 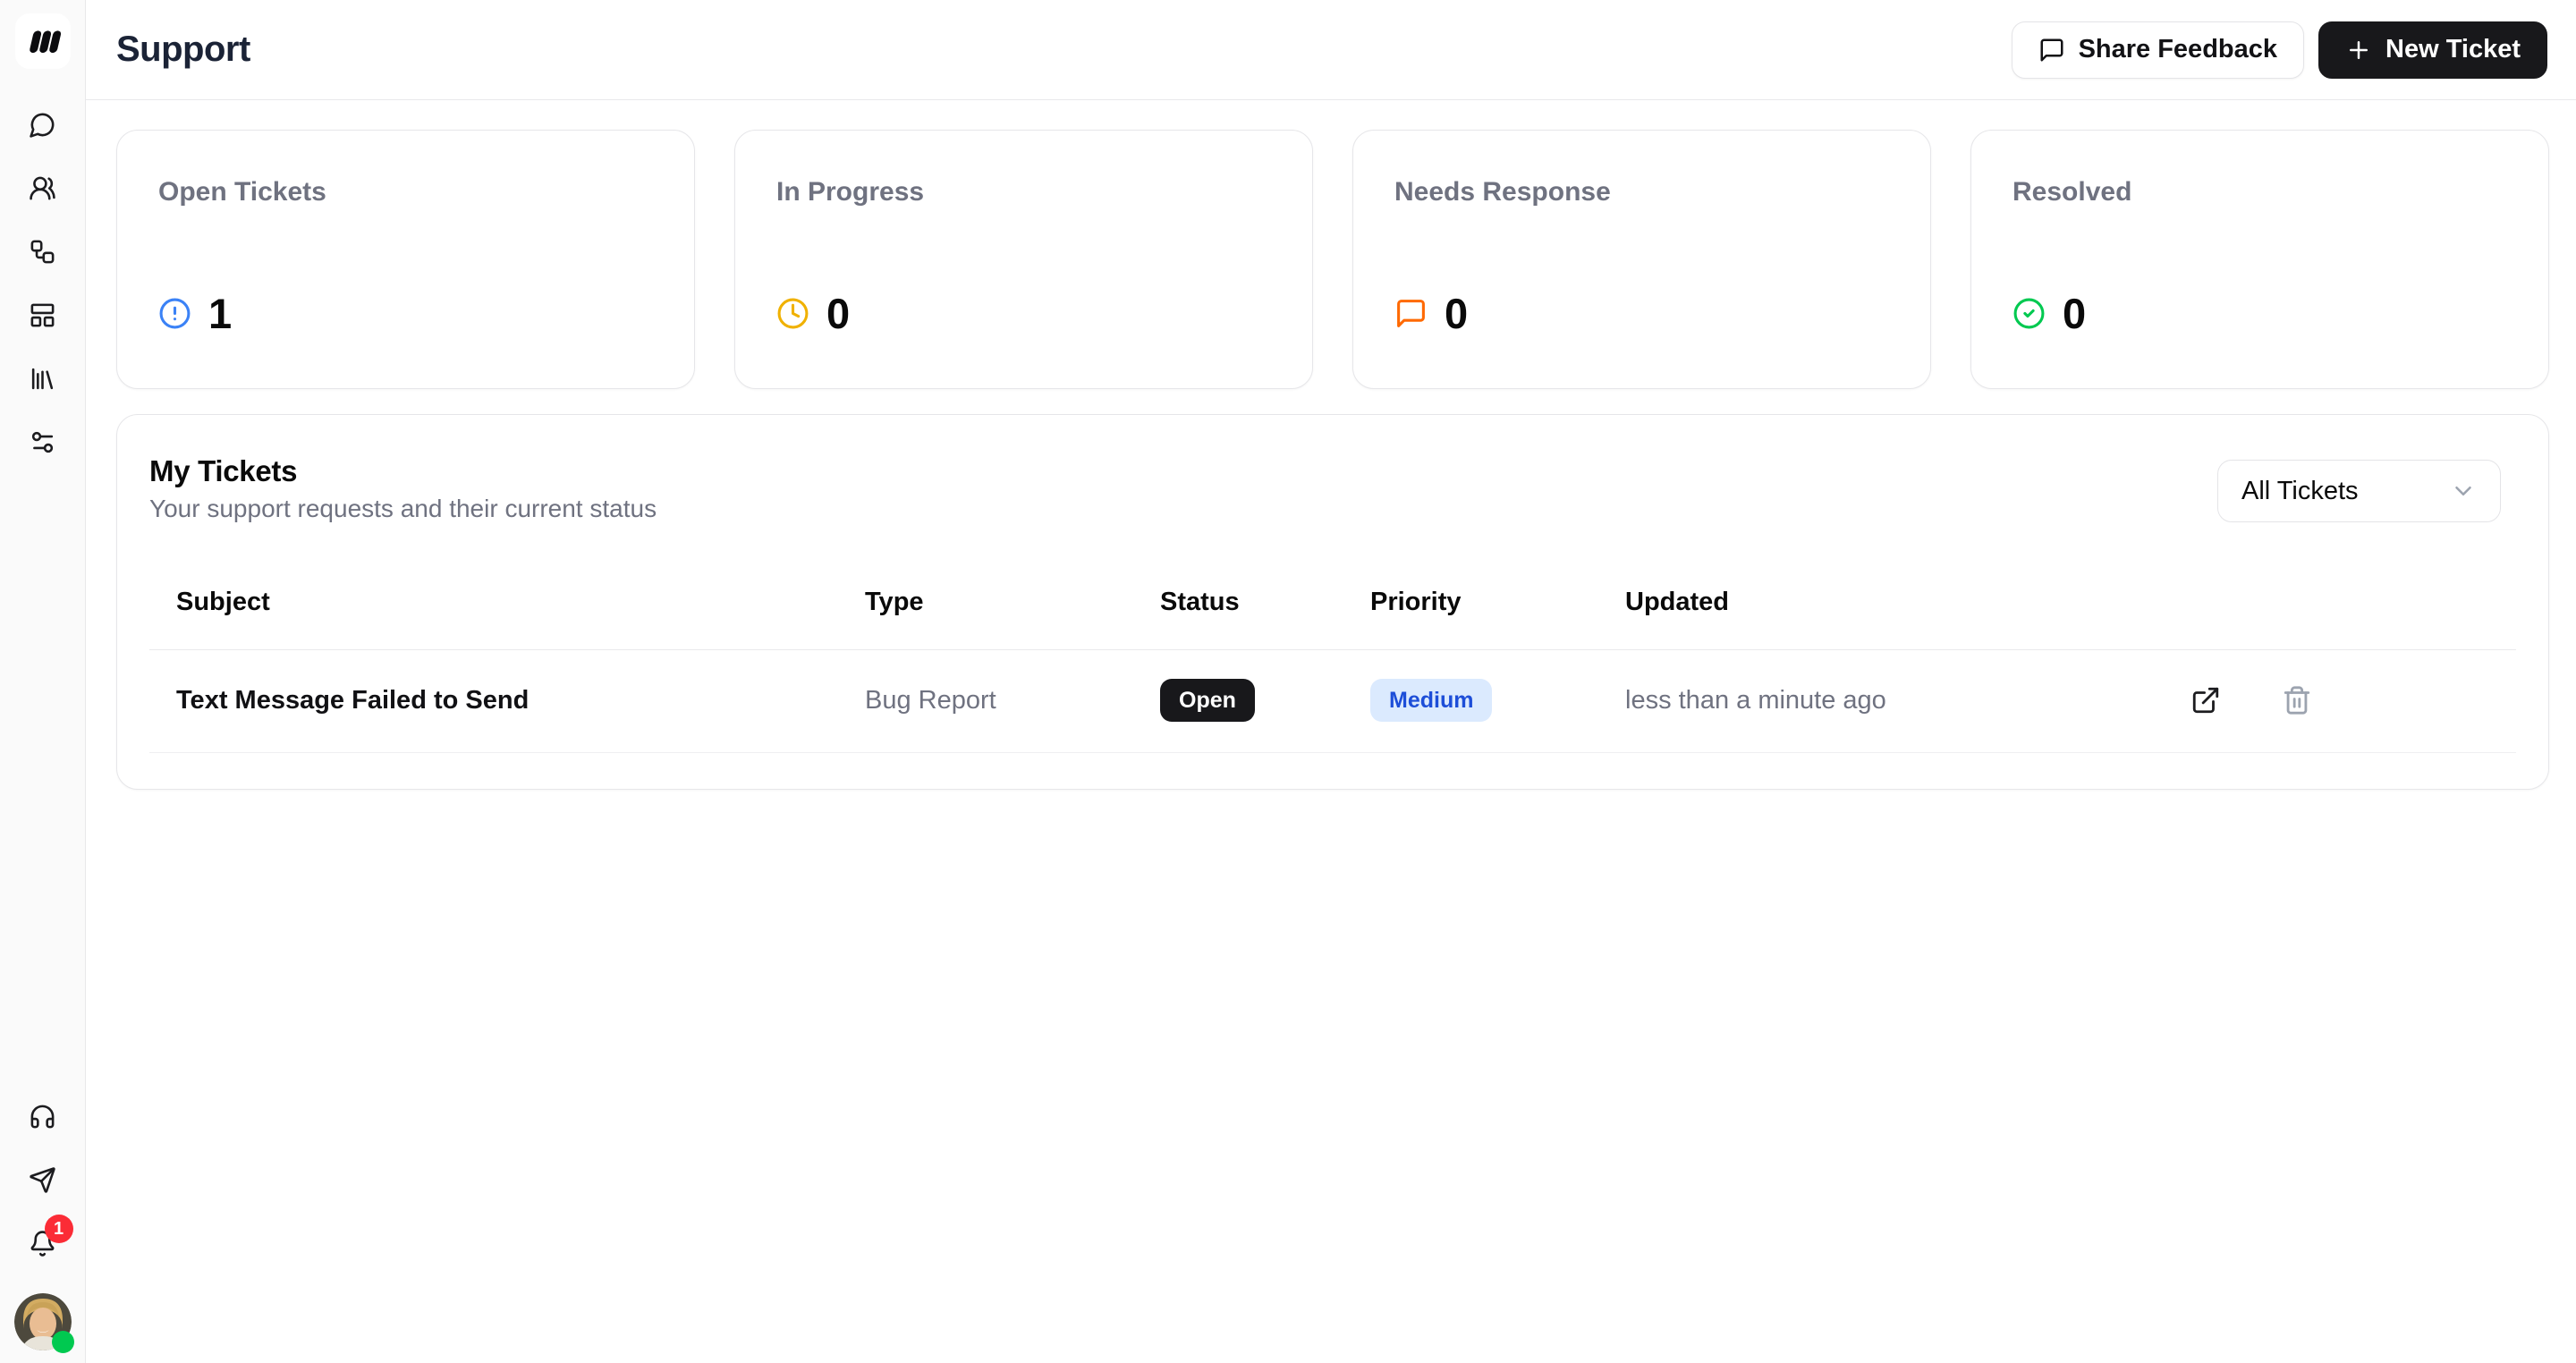 I want to click on sidebar-item-workflows, so click(x=43, y=251).